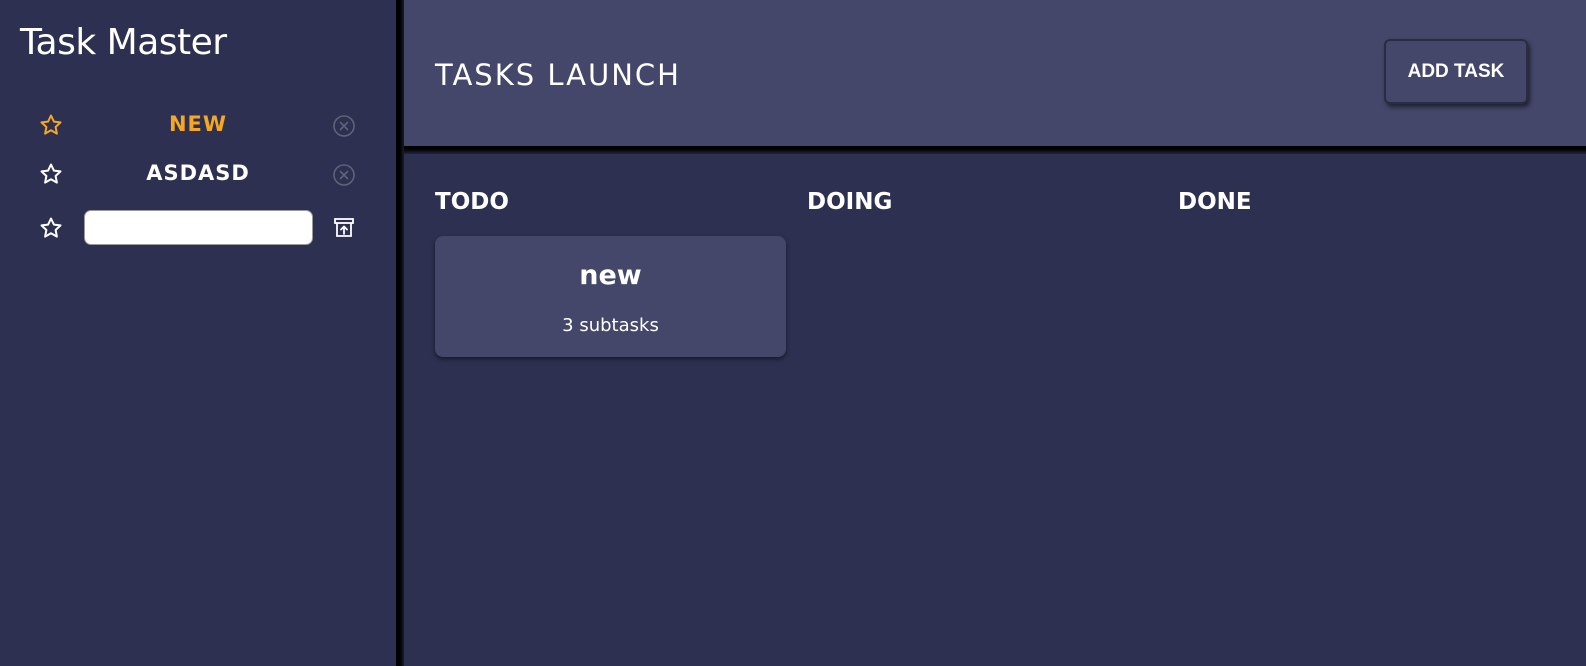 The image size is (1586, 666). What do you see at coordinates (51, 125) in the screenshot?
I see `star-filled-icon` at bounding box center [51, 125].